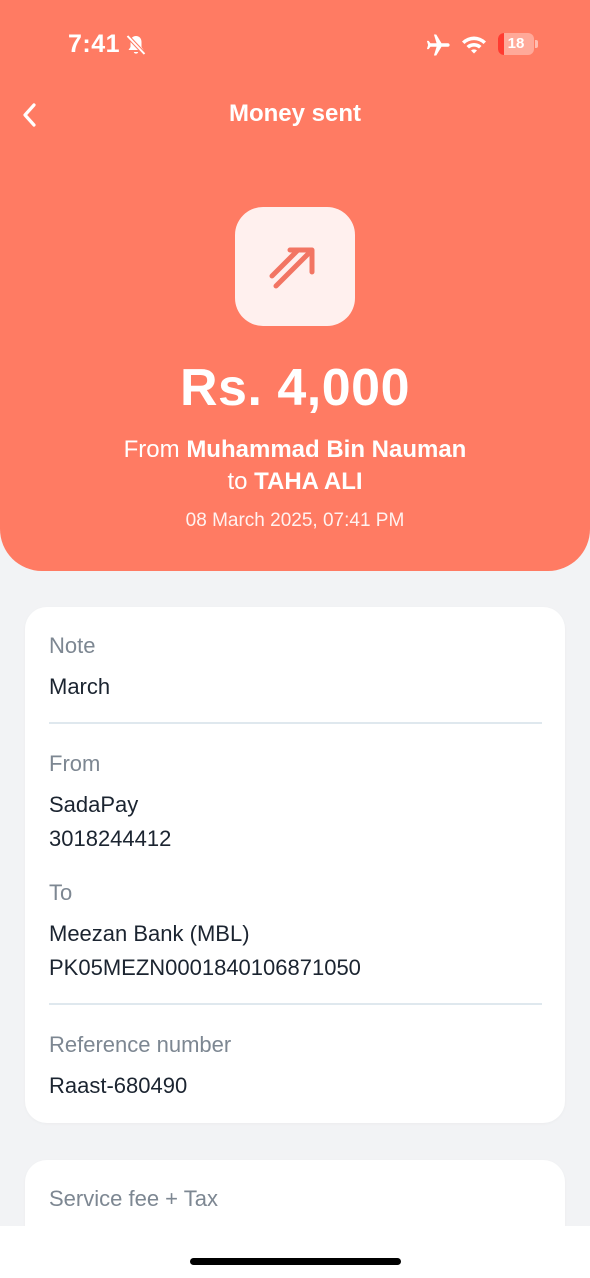 This screenshot has width=590, height=1278. I want to click on to-line: to TAHA ALI, so click(295, 482).